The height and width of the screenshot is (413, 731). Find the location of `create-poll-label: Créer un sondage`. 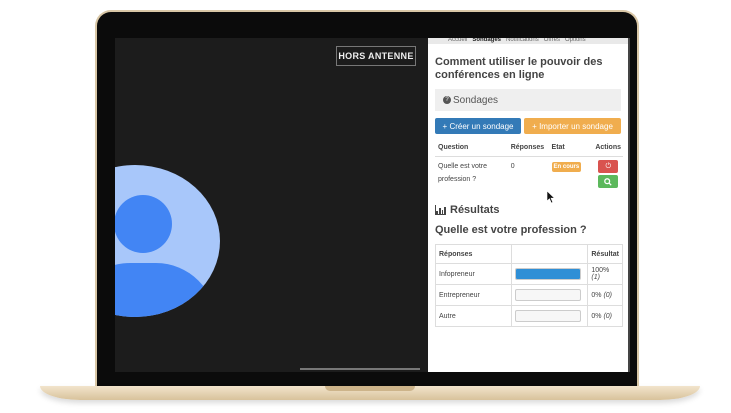

create-poll-label: Créer un sondage is located at coordinates (481, 126).